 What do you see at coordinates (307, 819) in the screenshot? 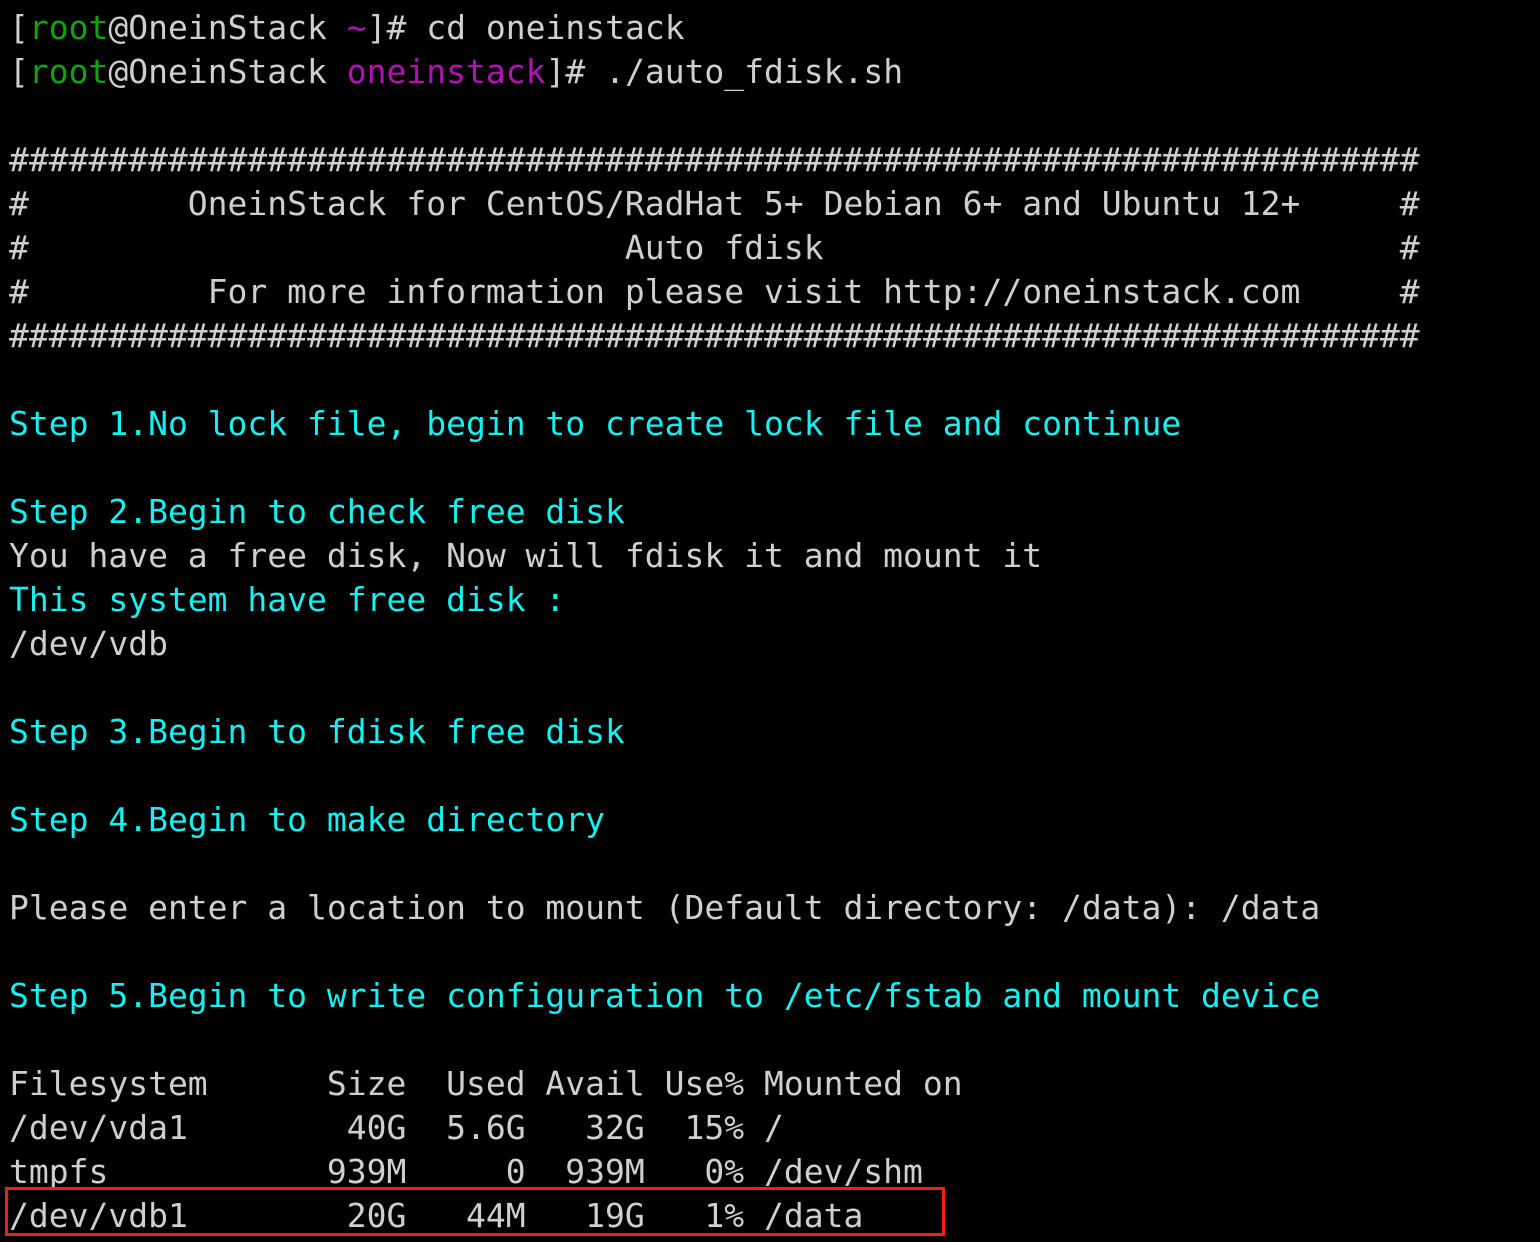
I see `step-4-text: Step 4.Begin to make directory` at bounding box center [307, 819].